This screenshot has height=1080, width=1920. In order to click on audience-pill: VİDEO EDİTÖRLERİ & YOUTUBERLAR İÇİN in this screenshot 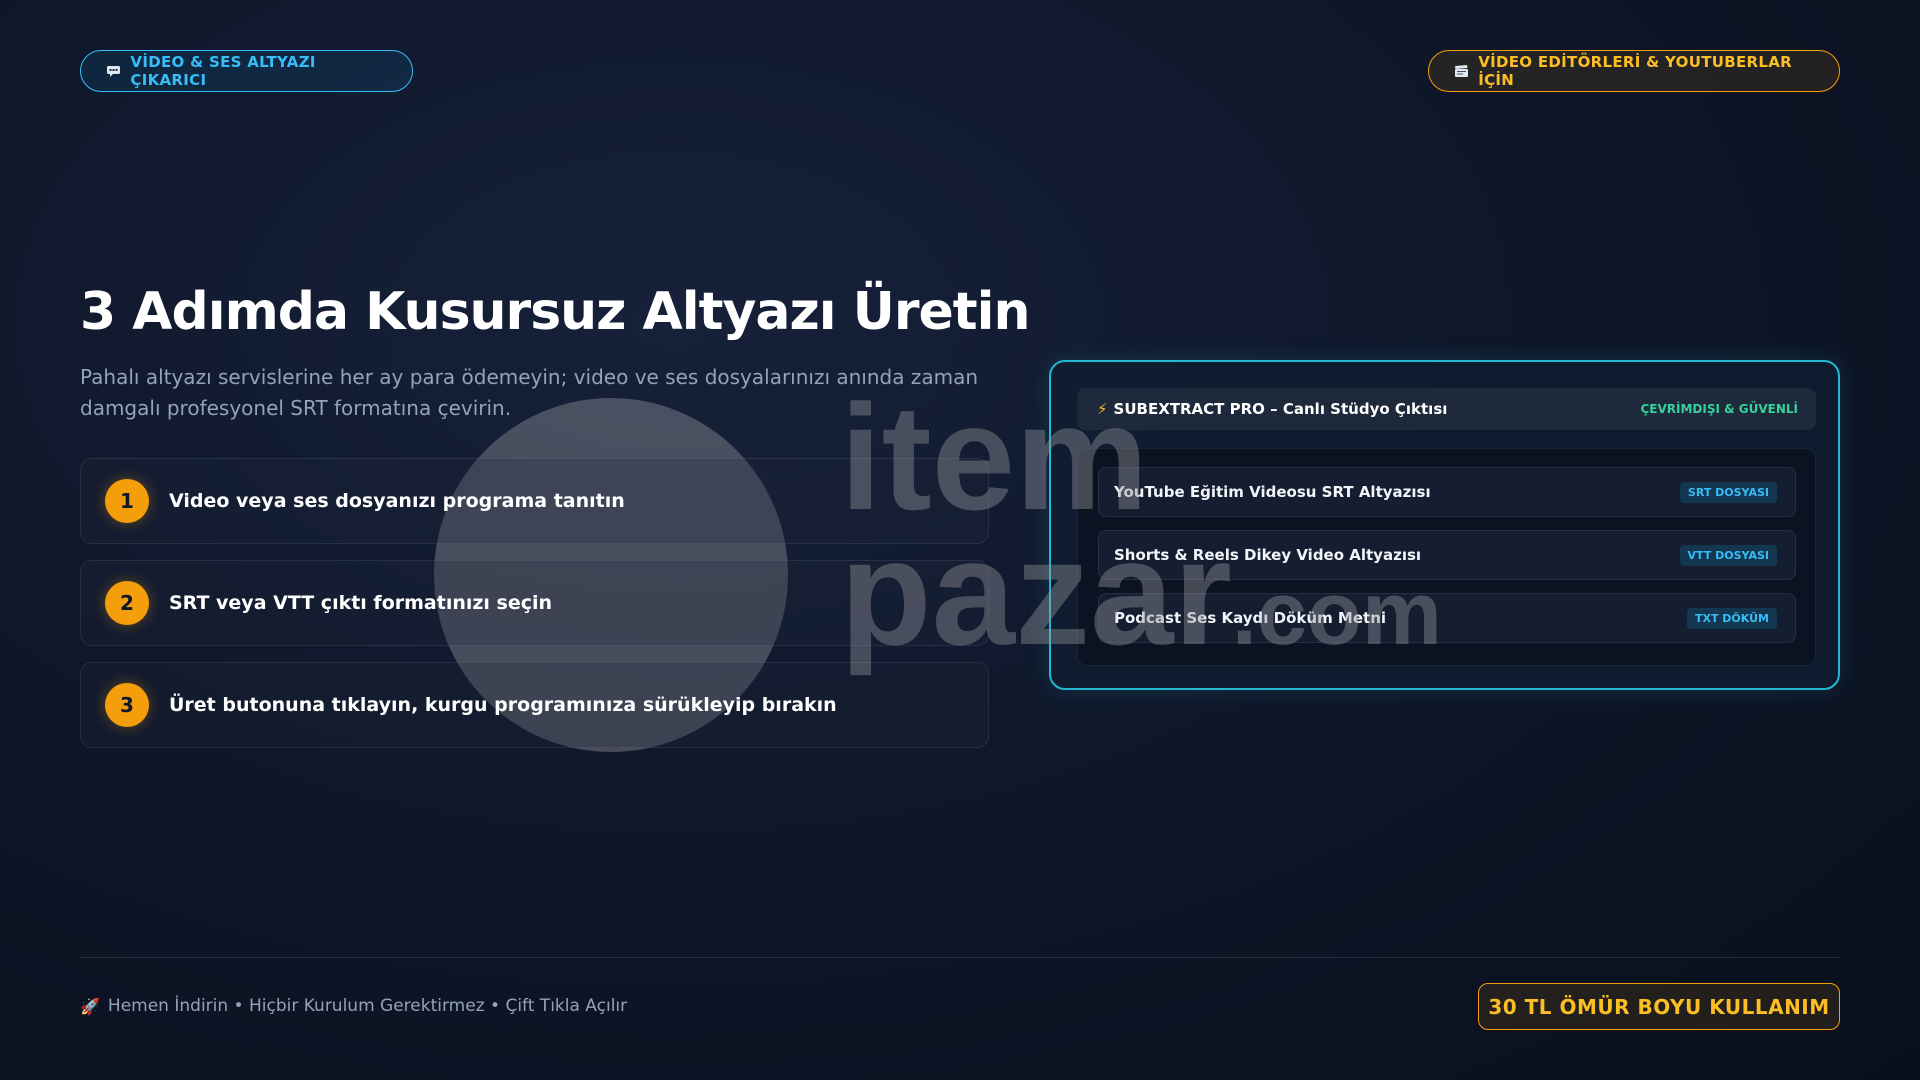, I will do `click(1634, 71)`.